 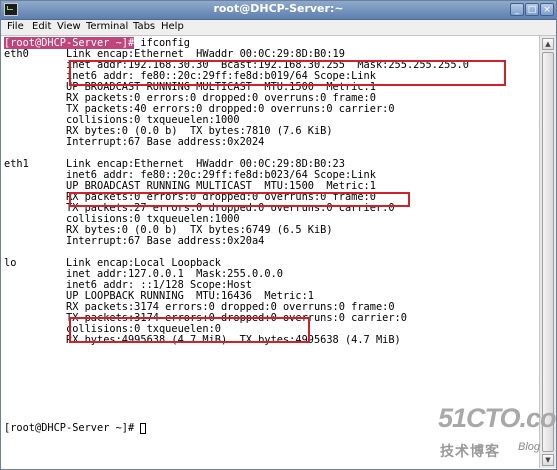 I want to click on scroll-up-arrow-icon: ▲, so click(x=548, y=44).